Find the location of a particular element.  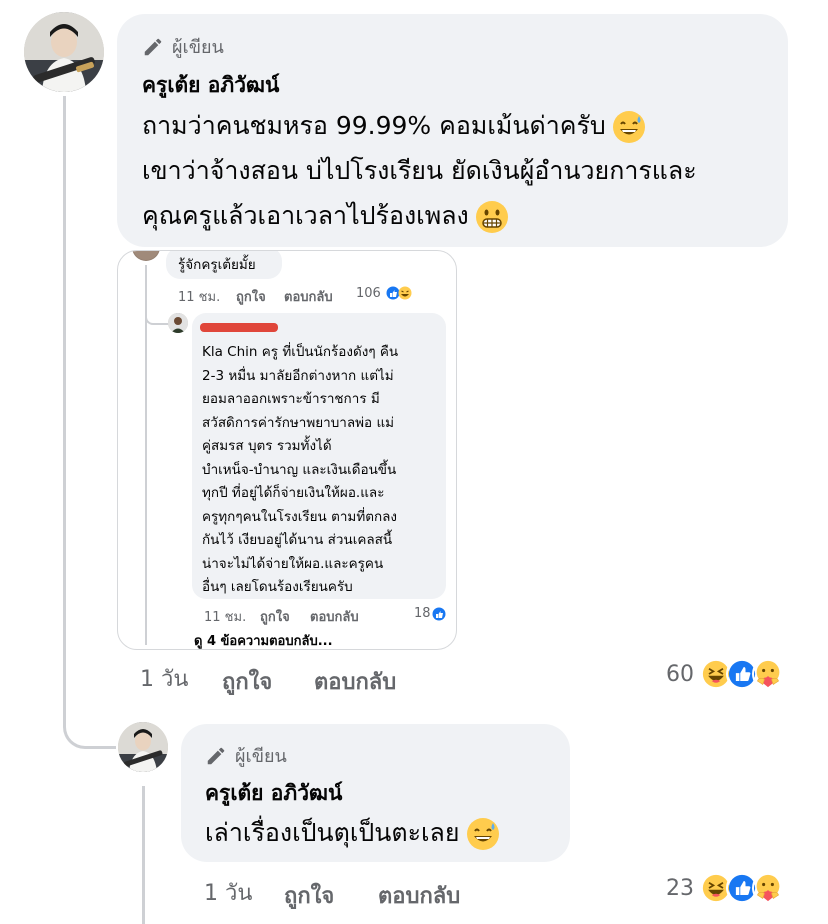

author-badge: ผู้เขียน is located at coordinates (183, 46).